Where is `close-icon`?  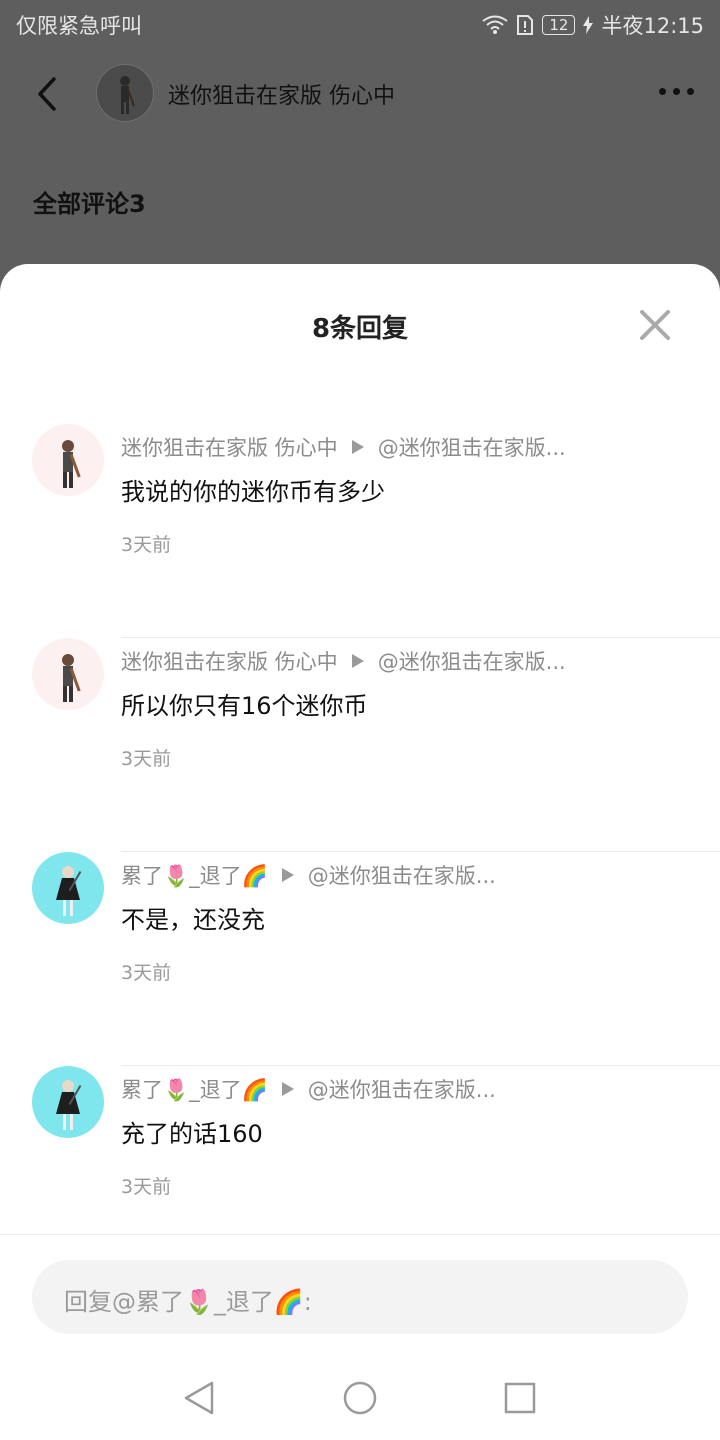
close-icon is located at coordinates (655, 325).